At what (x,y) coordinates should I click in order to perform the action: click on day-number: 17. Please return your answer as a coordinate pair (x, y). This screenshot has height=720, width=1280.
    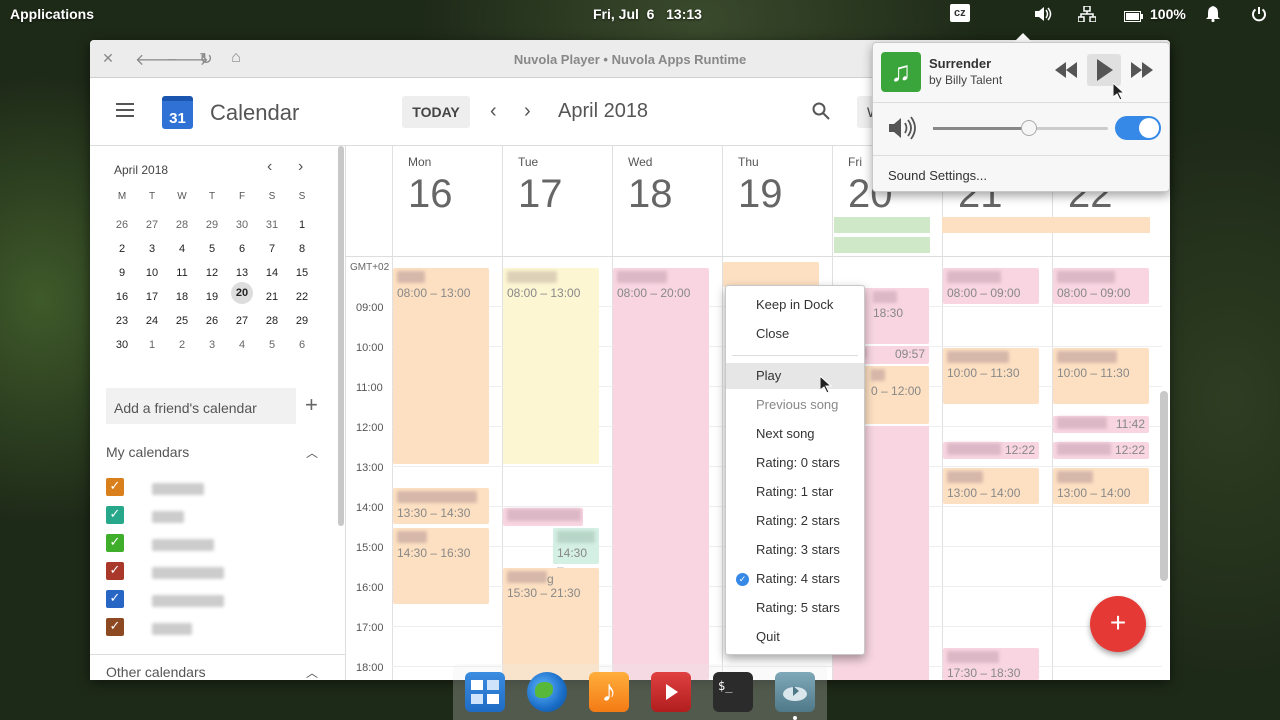
    Looking at the image, I should click on (540, 194).